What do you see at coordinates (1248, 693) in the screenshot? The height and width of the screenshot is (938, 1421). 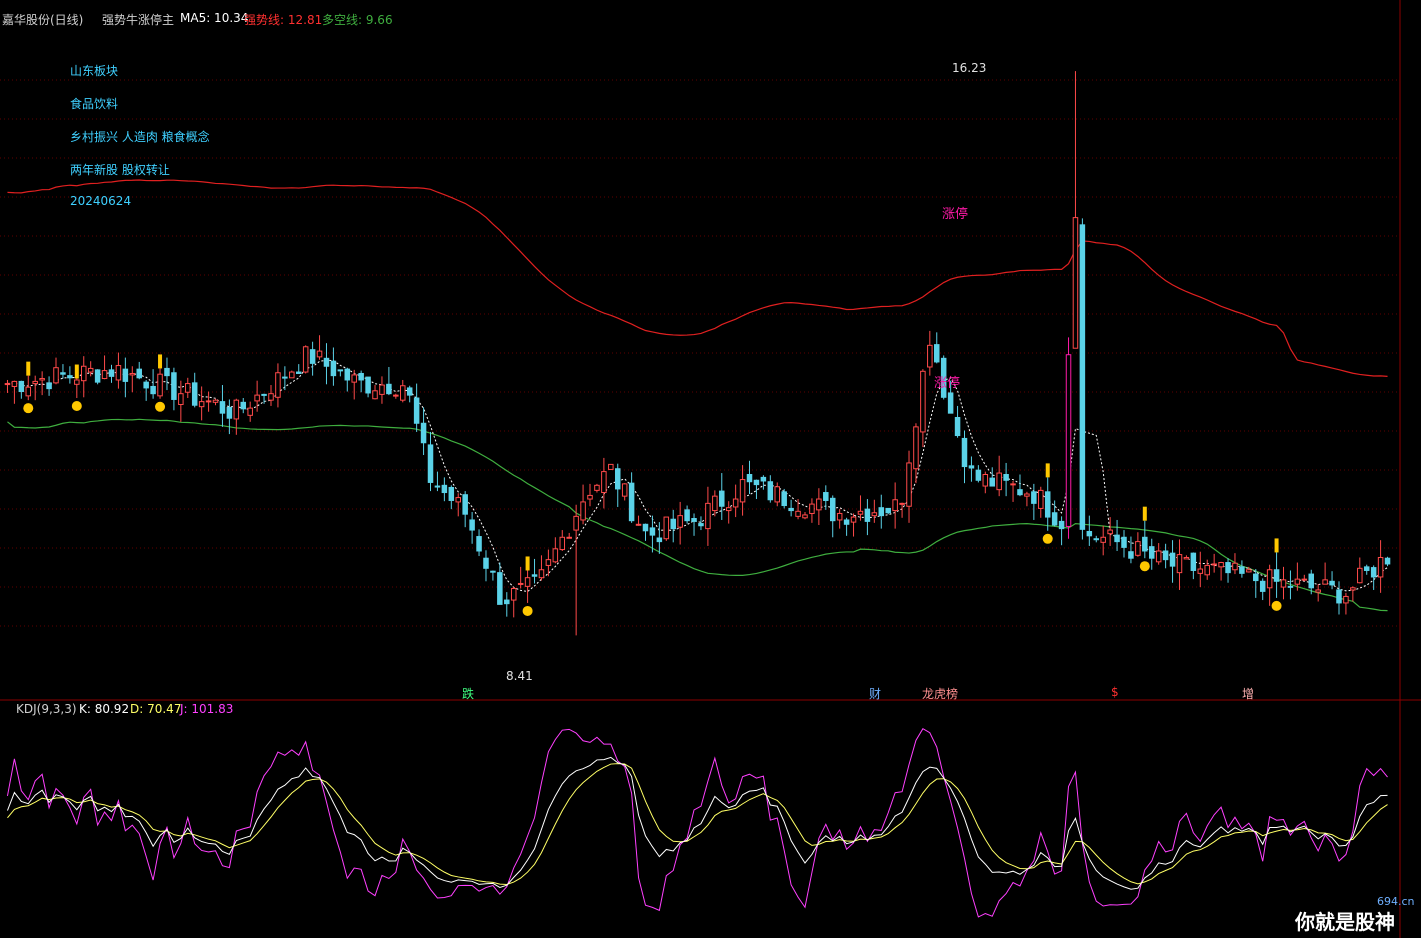 I see `event-marker-increase: 增` at bounding box center [1248, 693].